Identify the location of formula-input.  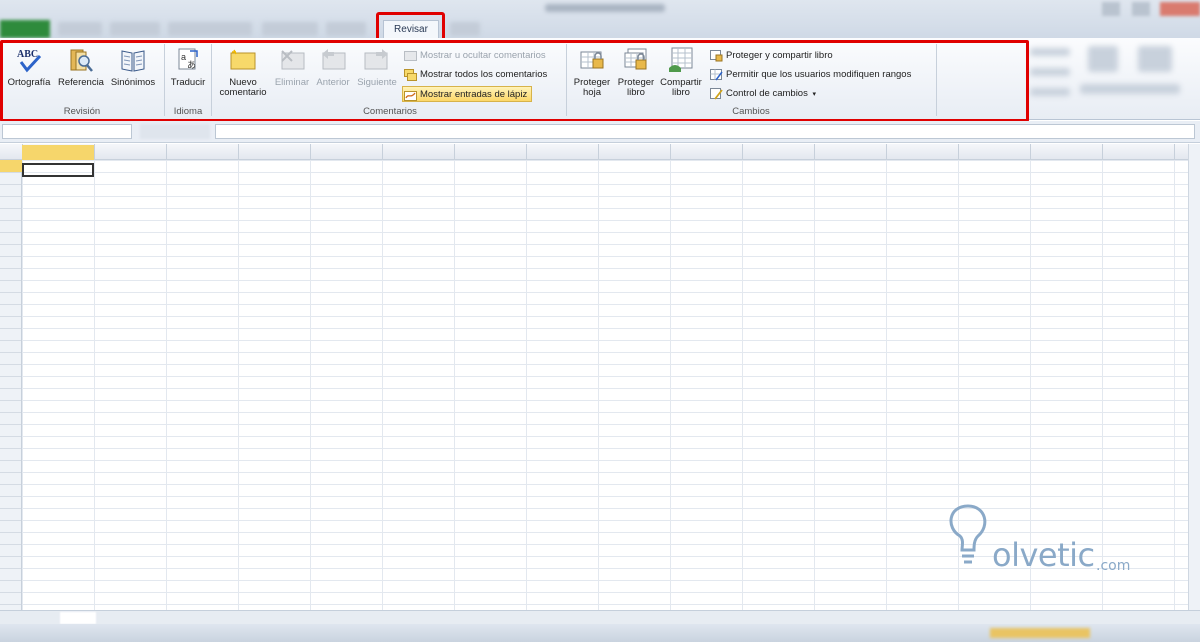
(705, 131).